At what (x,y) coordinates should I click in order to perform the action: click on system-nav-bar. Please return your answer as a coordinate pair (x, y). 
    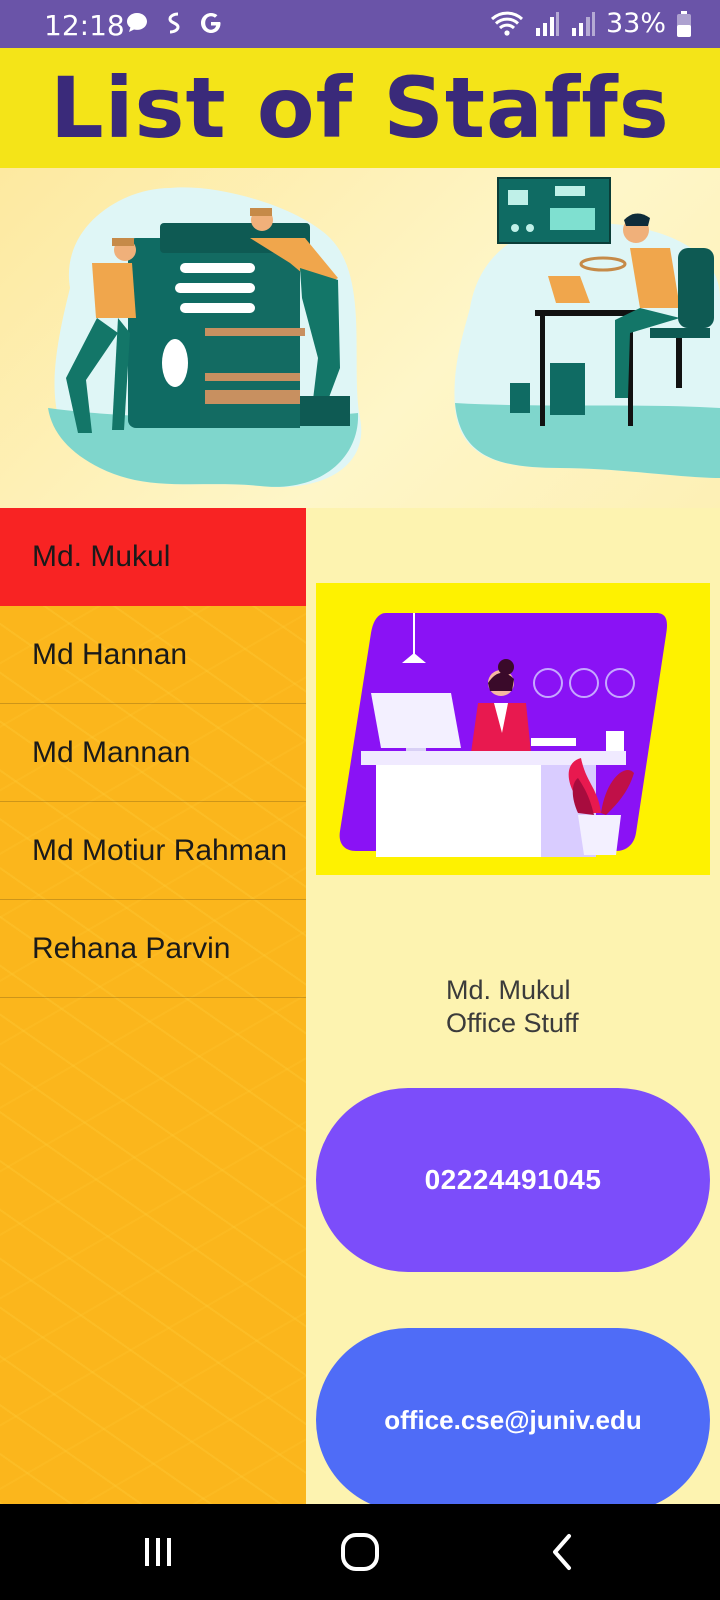
    Looking at the image, I should click on (360, 1552).